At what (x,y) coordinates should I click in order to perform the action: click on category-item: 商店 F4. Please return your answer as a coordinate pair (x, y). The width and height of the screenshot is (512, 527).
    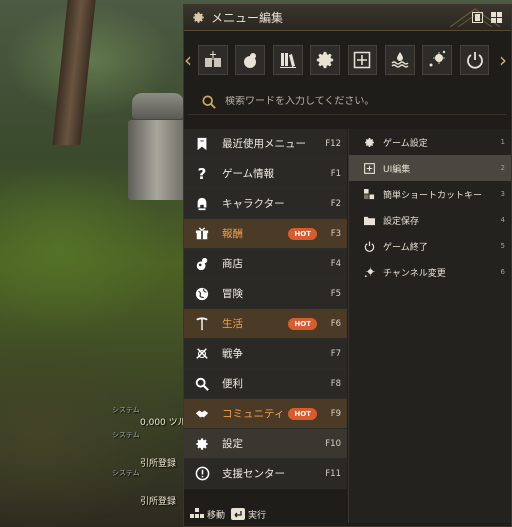
    Looking at the image, I should click on (265, 264).